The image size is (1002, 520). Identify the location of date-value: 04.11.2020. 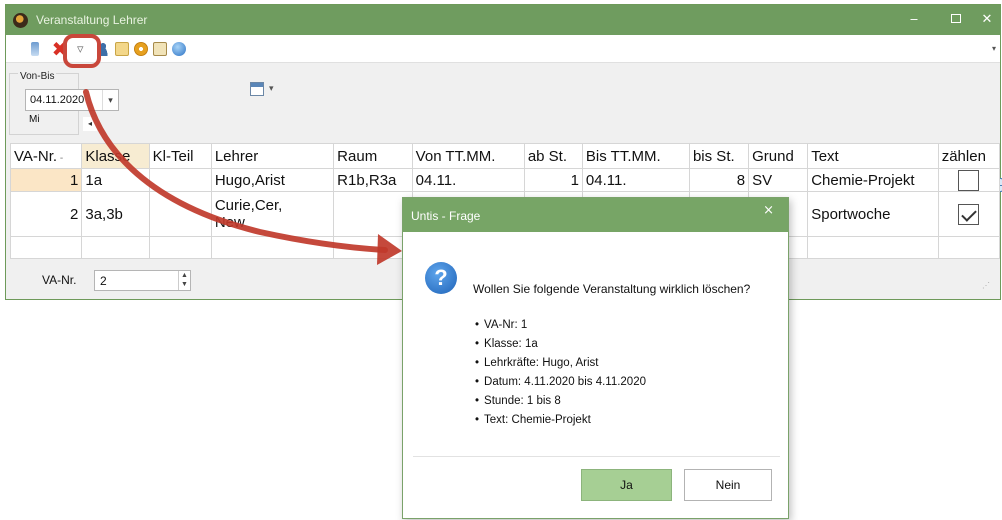
(57, 100).